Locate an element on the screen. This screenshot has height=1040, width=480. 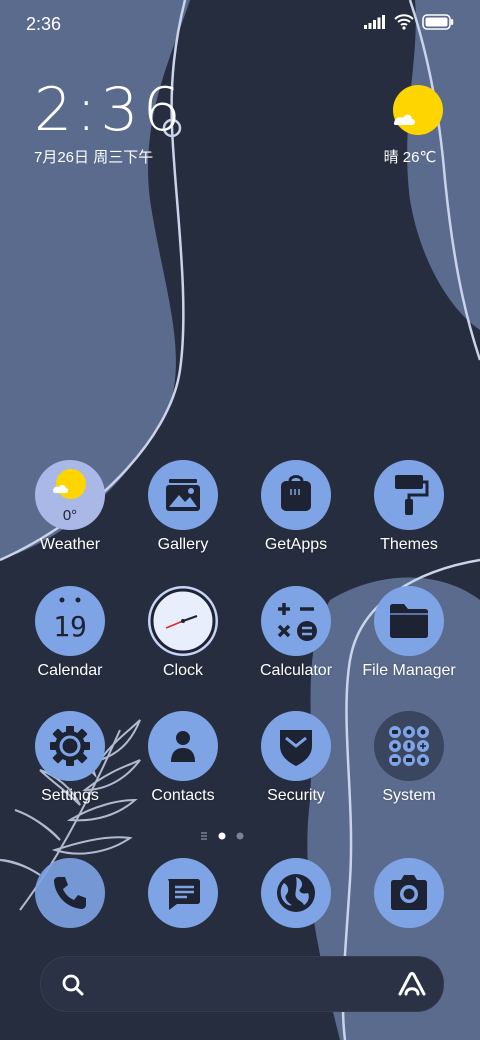
wifi-icon is located at coordinates (404, 22).